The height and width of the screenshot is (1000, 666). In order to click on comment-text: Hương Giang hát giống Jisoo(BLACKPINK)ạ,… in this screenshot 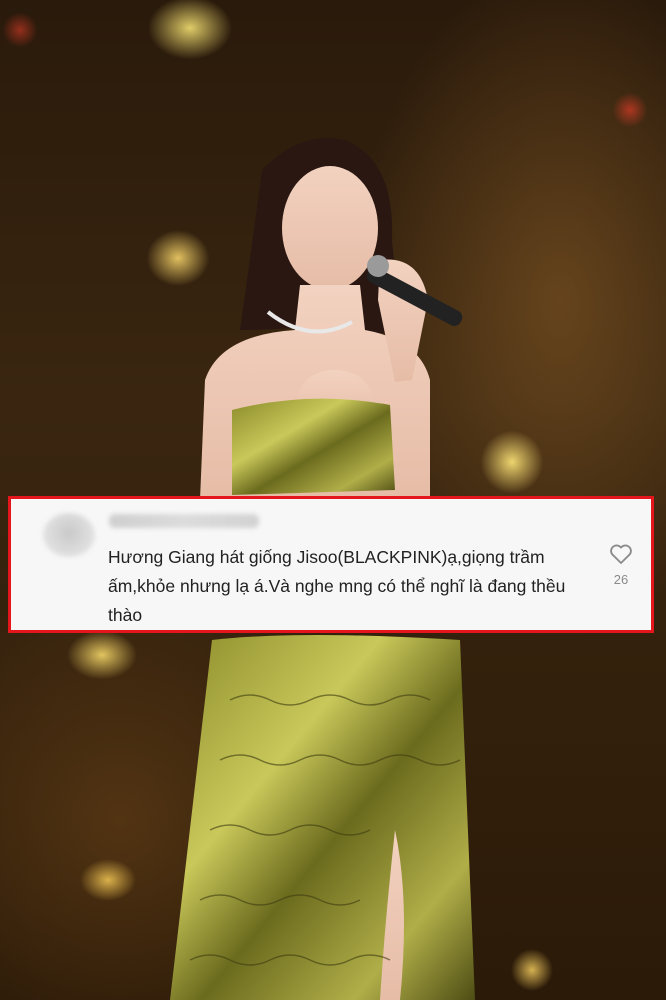, I will do `click(337, 586)`.